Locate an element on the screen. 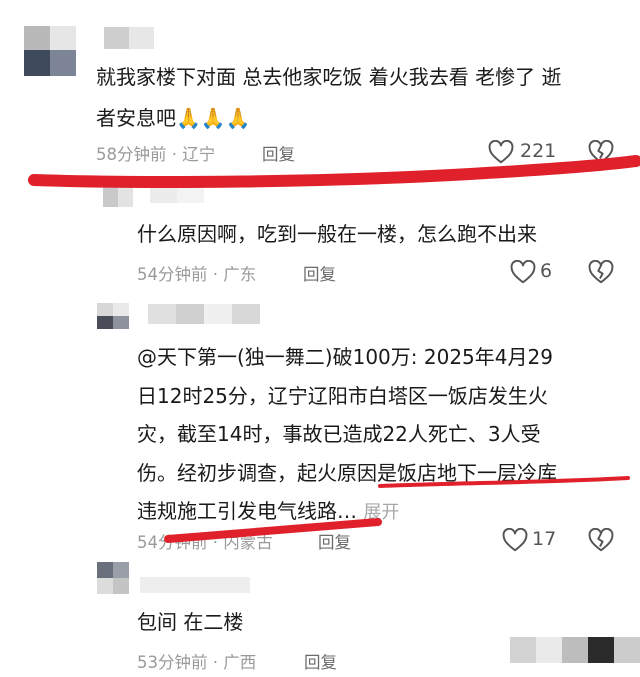 The height and width of the screenshot is (677, 640). comment-meta: 54分钟前 · 内蒙古 is located at coordinates (205, 541).